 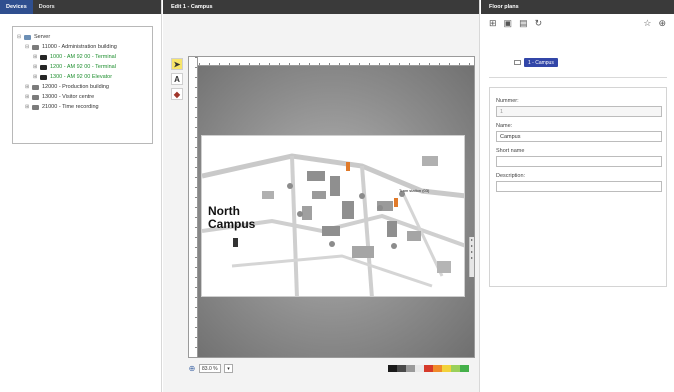 I want to click on zoom-icon: ⊕, so click(x=192, y=368).